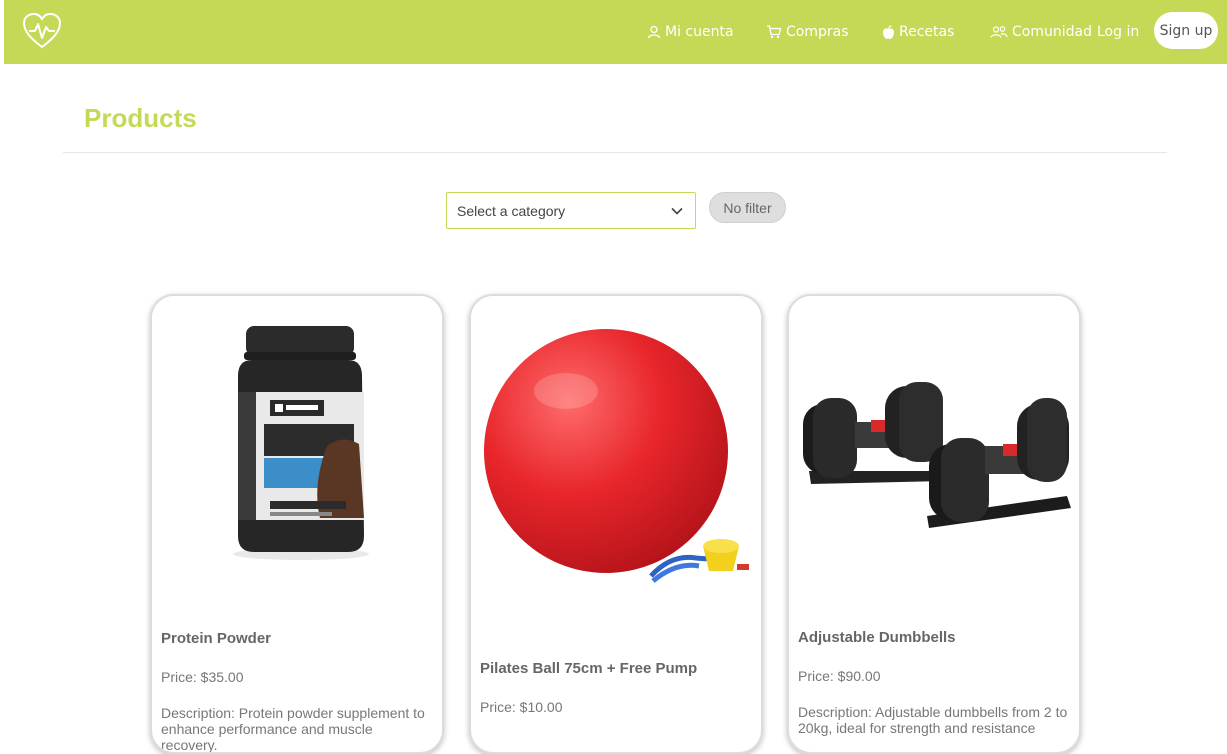  What do you see at coordinates (877, 637) in the screenshot?
I see `product-name: Adjustable Dumbbells` at bounding box center [877, 637].